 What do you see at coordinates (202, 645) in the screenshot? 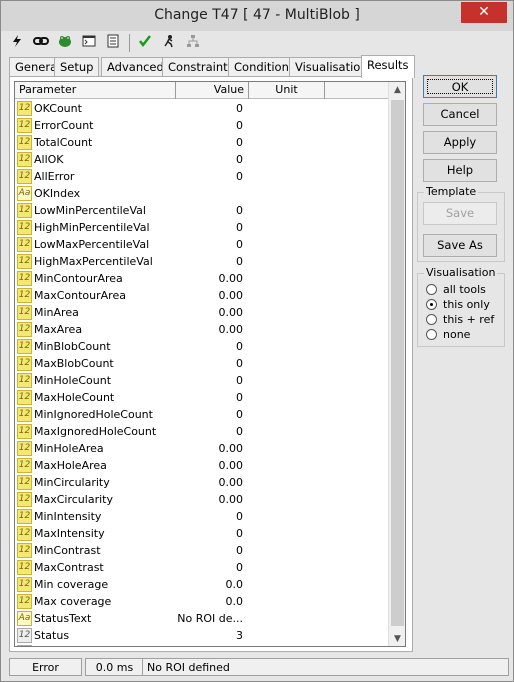
I see `table-row: 12AnalyseTime 0.0` at bounding box center [202, 645].